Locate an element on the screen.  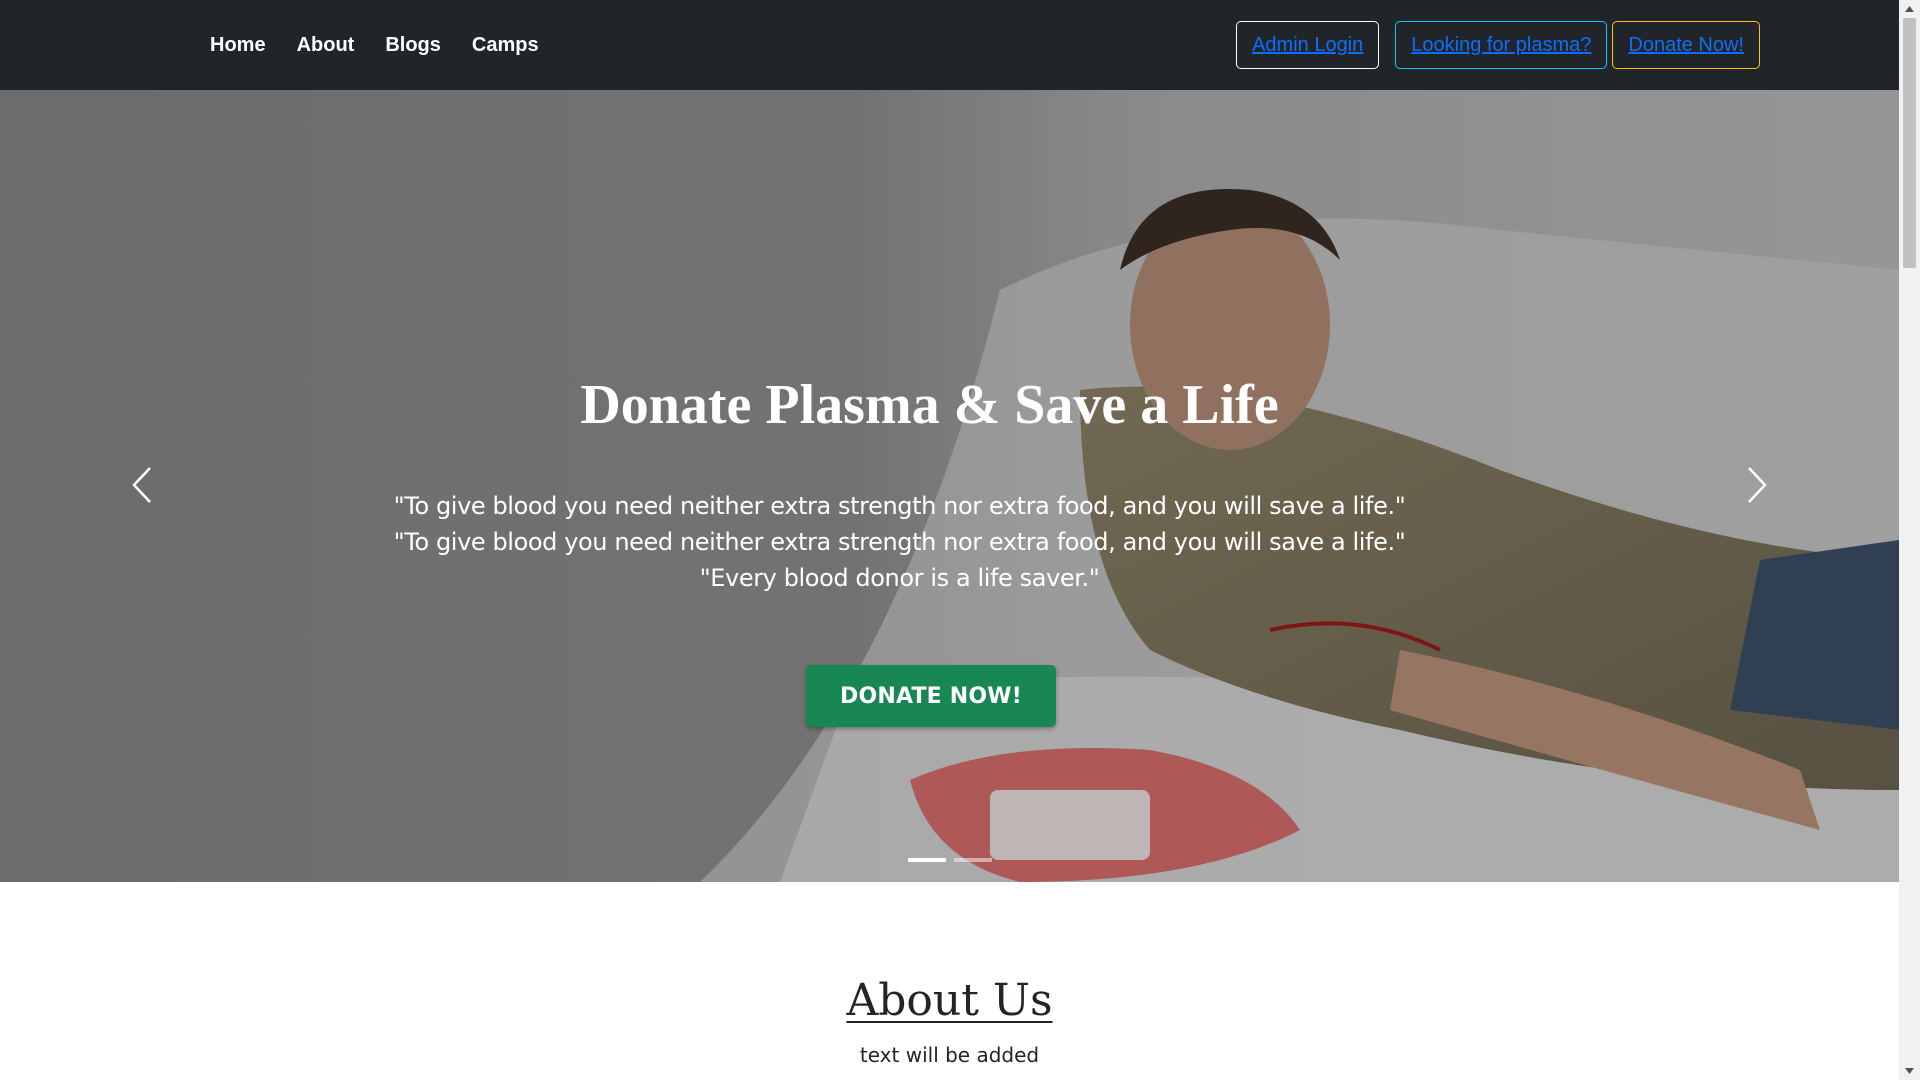
carousel-indicators is located at coordinates (950, 860).